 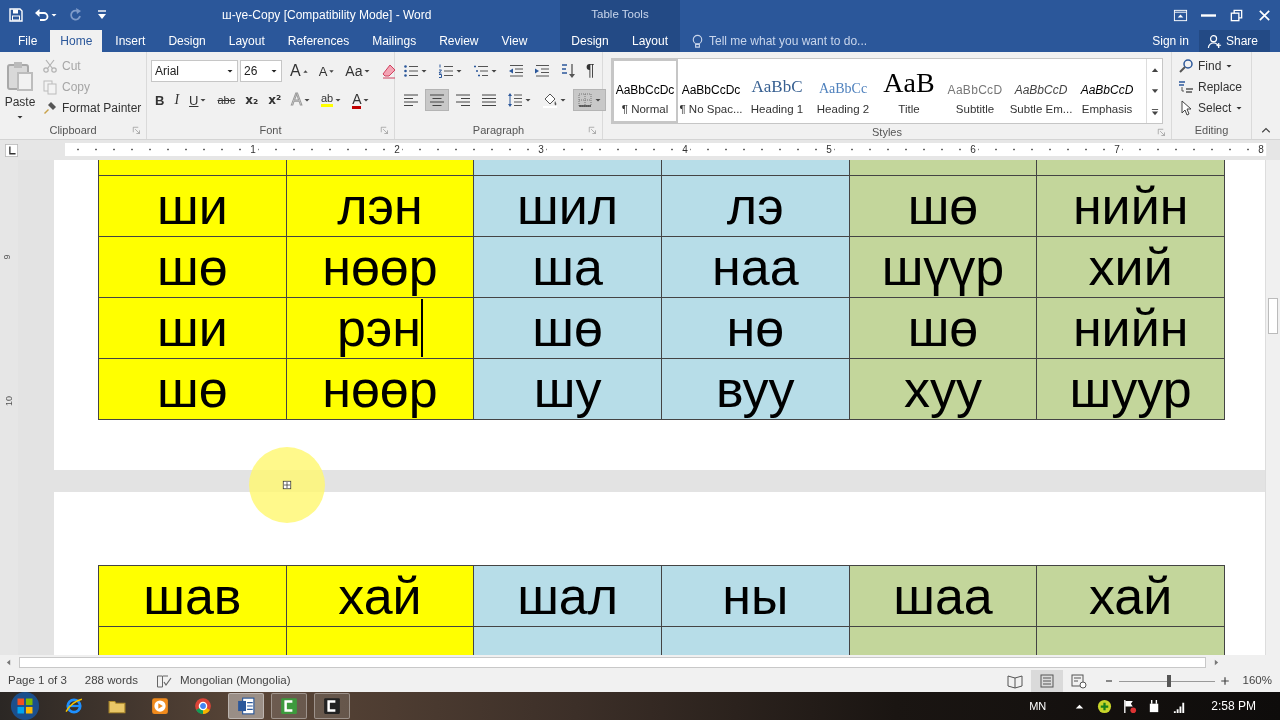 I want to click on borders-icon, so click(x=585, y=100).